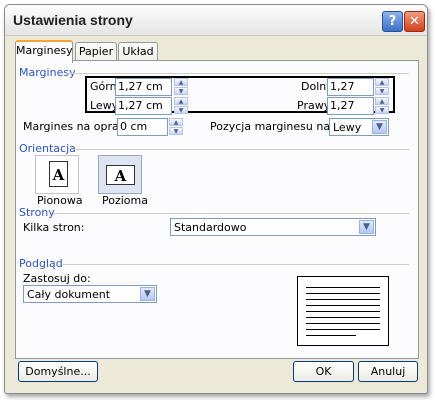  I want to click on section-orientation: Orientacja, so click(47, 148).